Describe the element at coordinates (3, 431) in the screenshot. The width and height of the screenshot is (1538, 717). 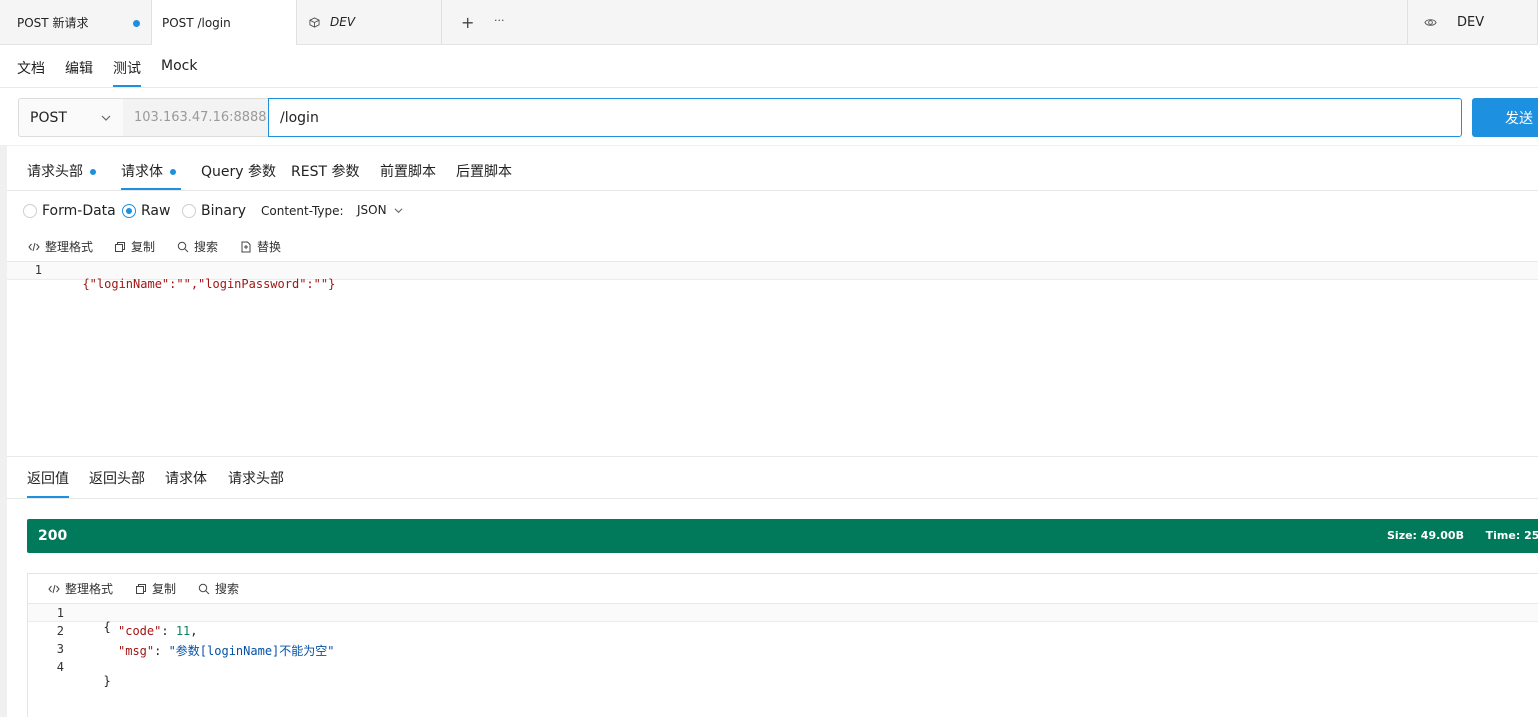
I see `panel-gutter` at that location.